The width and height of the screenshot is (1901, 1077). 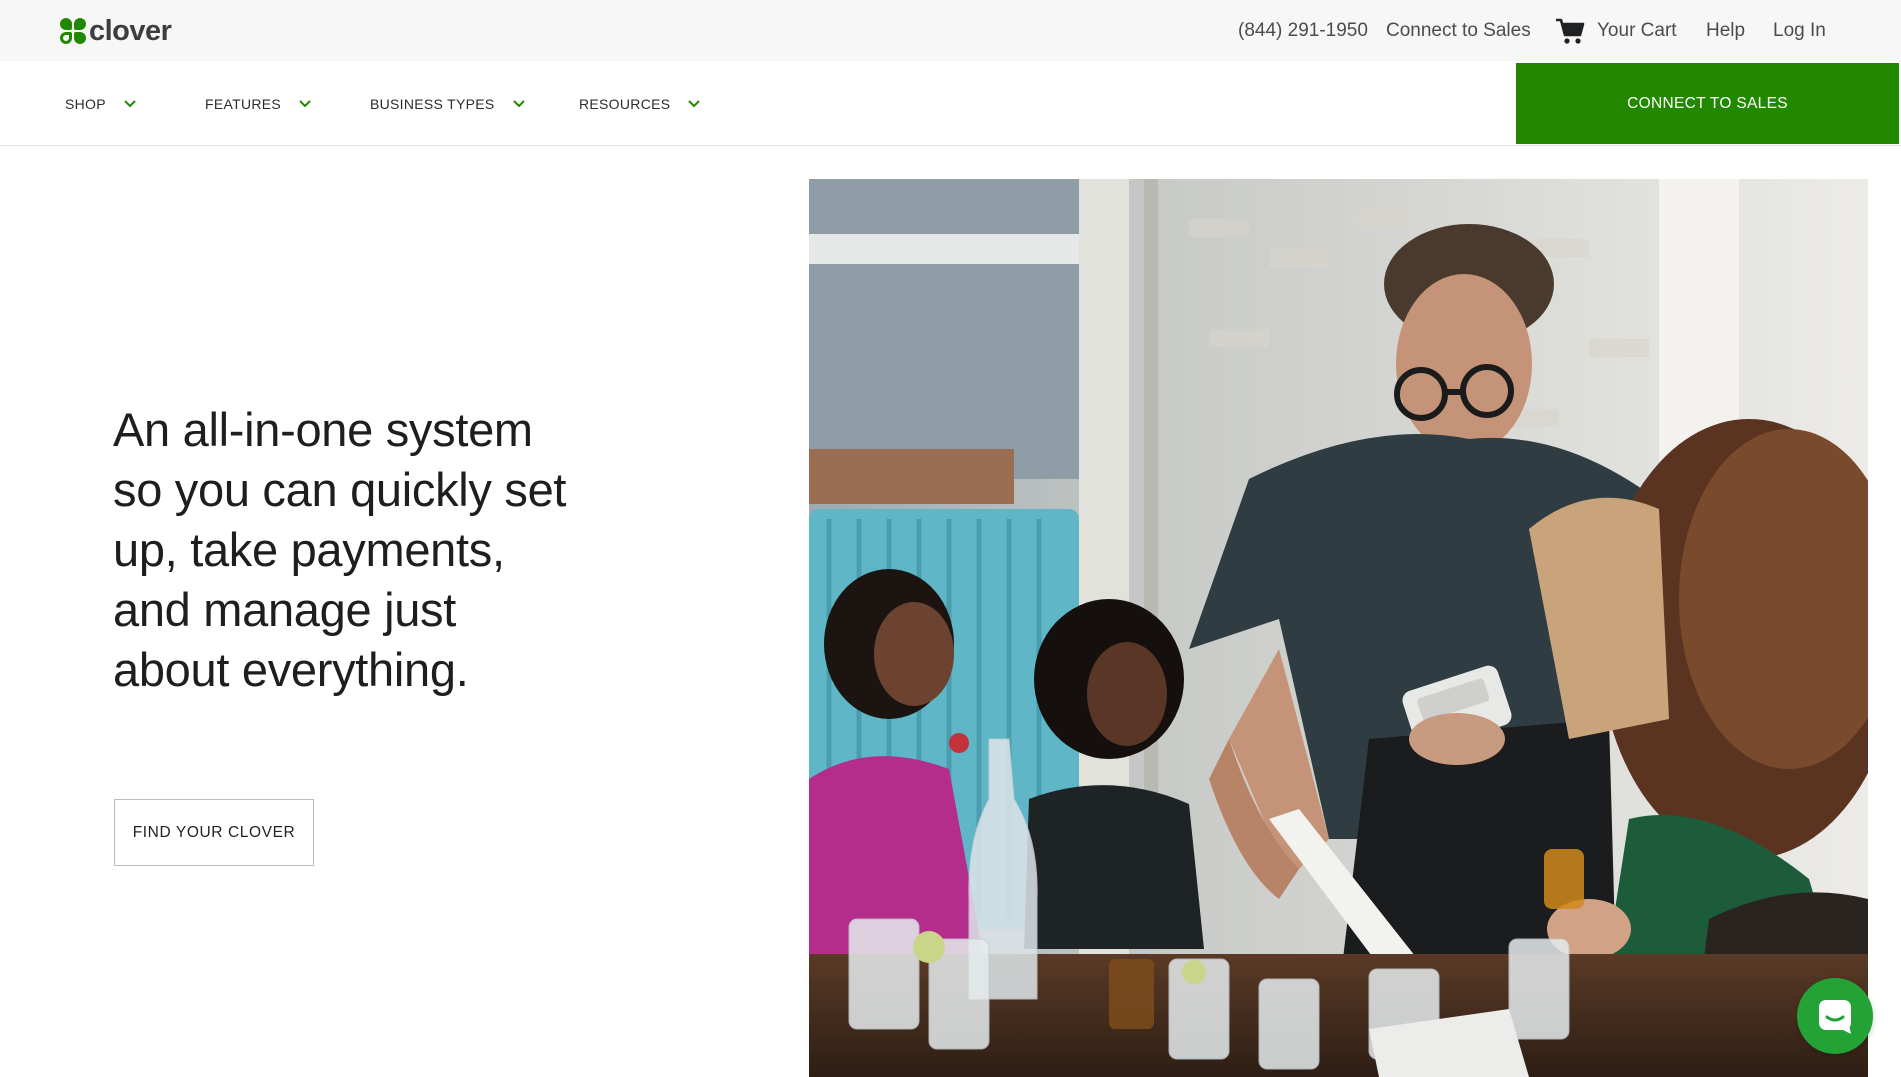 I want to click on nav-item-shop: SHOP, so click(x=100, y=103).